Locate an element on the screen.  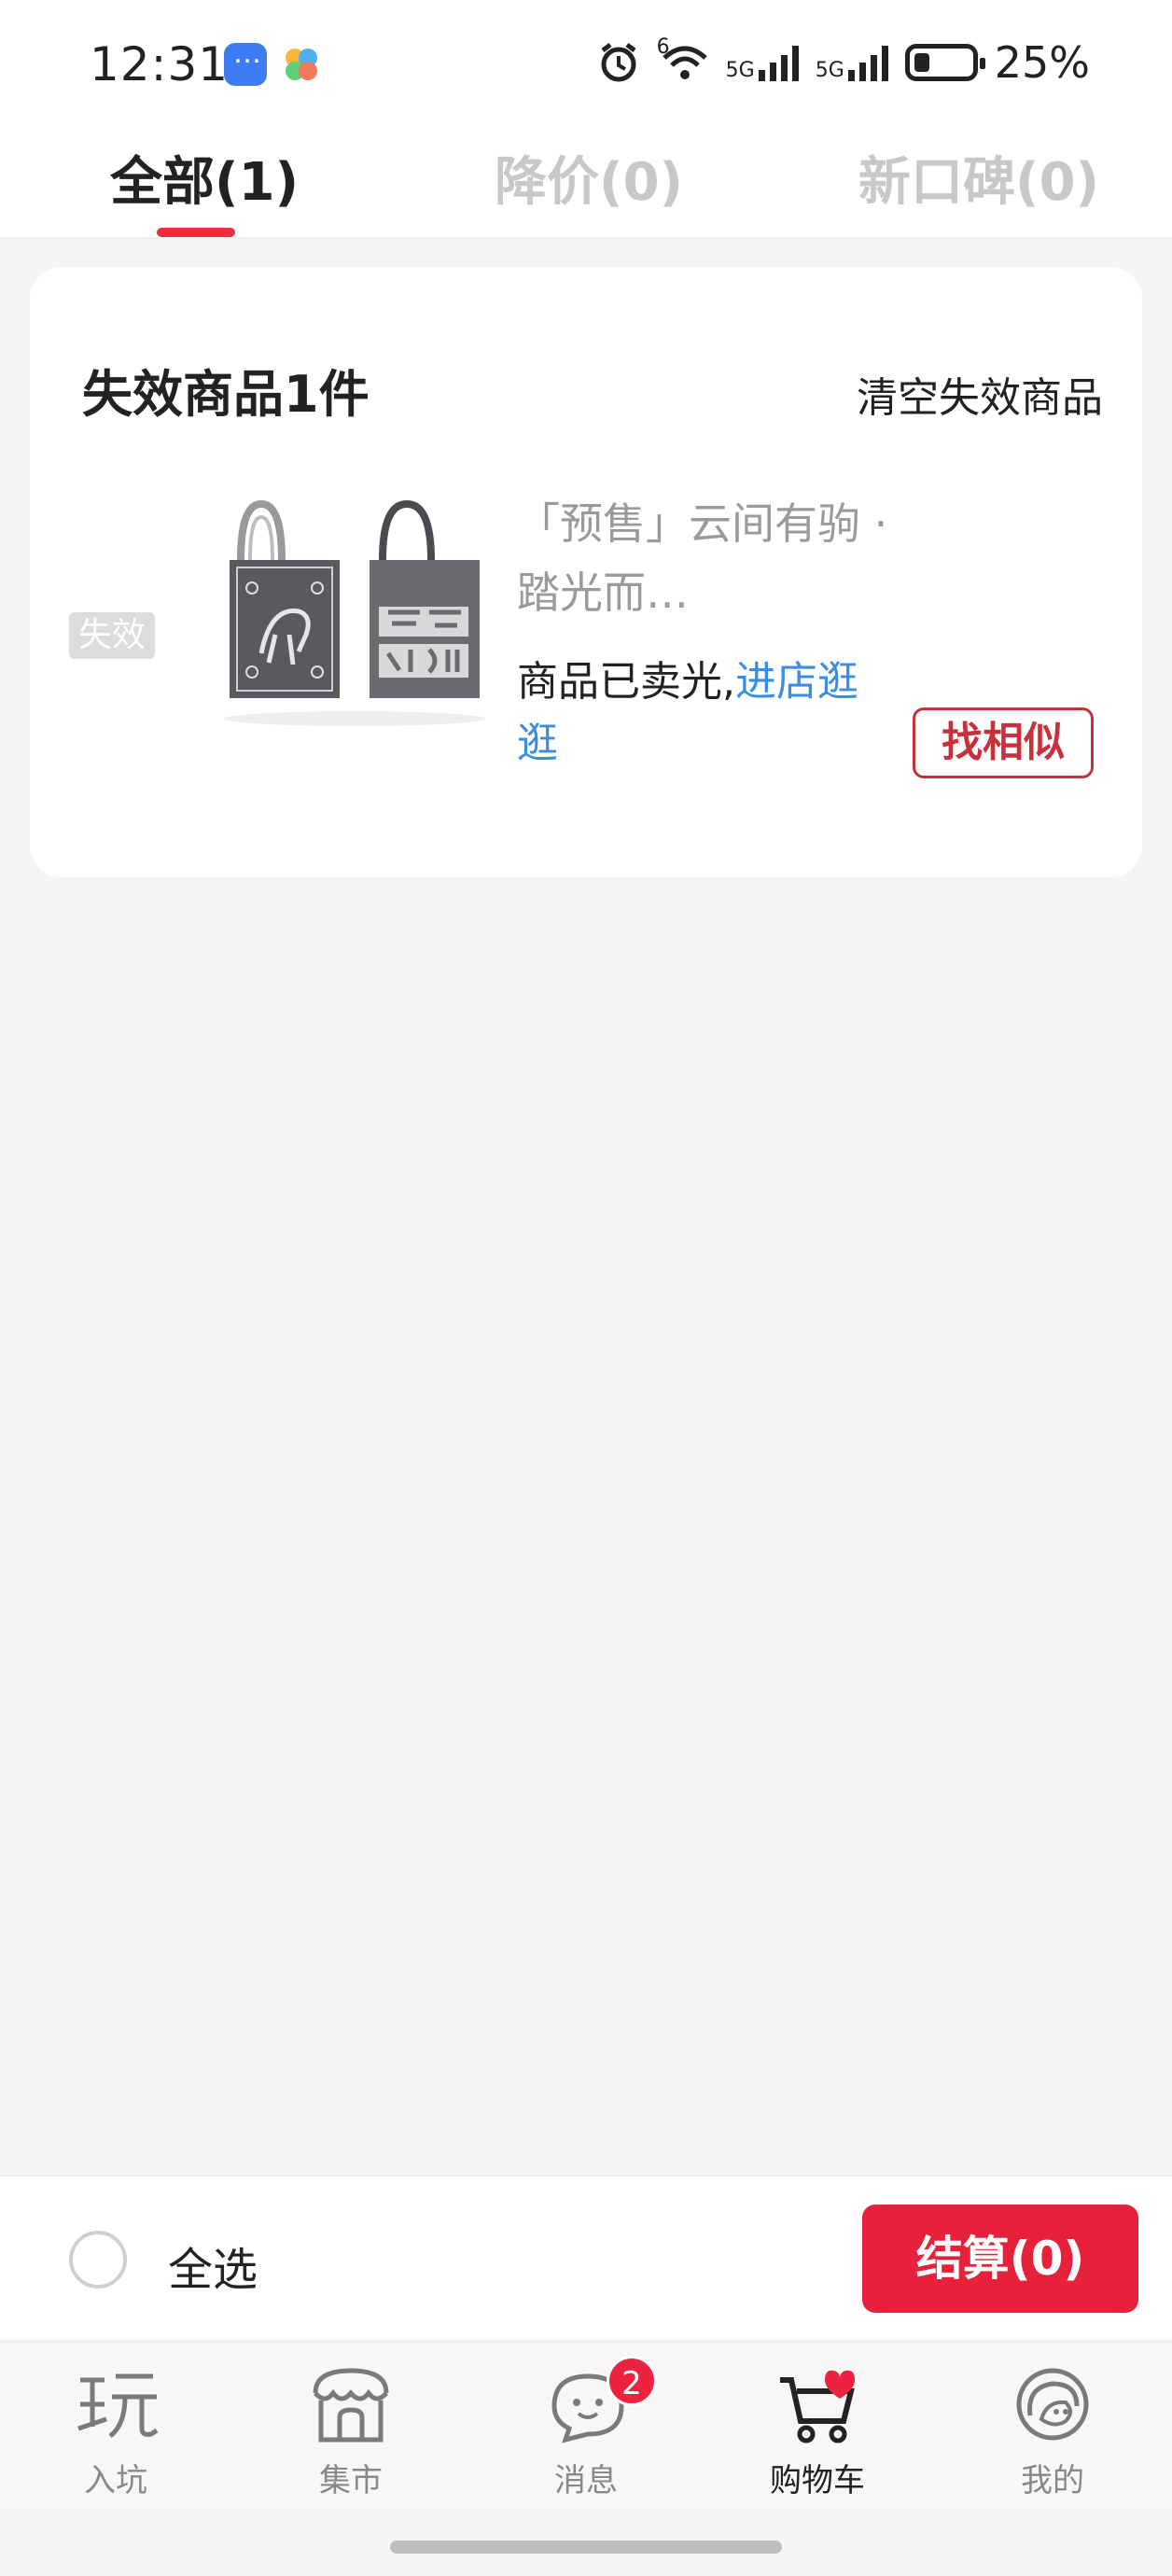
shop-icon is located at coordinates (351, 2405).